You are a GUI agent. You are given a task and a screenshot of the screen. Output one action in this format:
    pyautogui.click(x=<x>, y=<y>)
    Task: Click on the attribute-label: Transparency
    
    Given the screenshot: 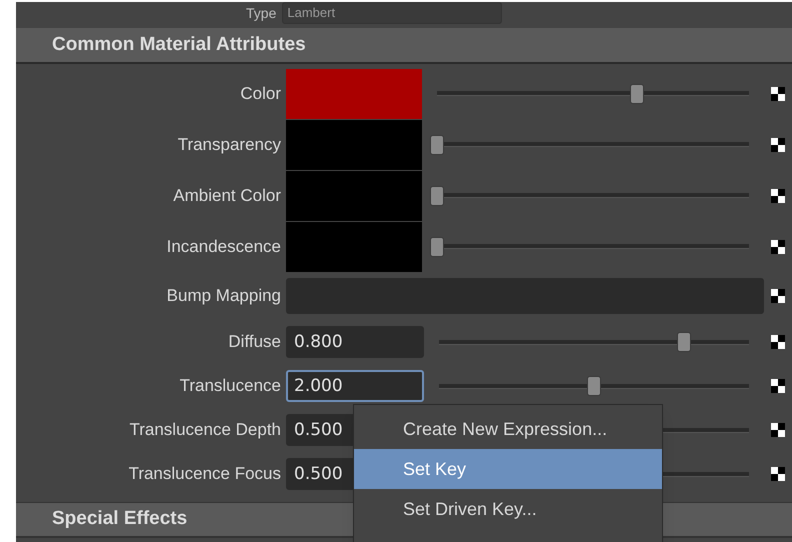 What is the action you would take?
    pyautogui.click(x=229, y=145)
    